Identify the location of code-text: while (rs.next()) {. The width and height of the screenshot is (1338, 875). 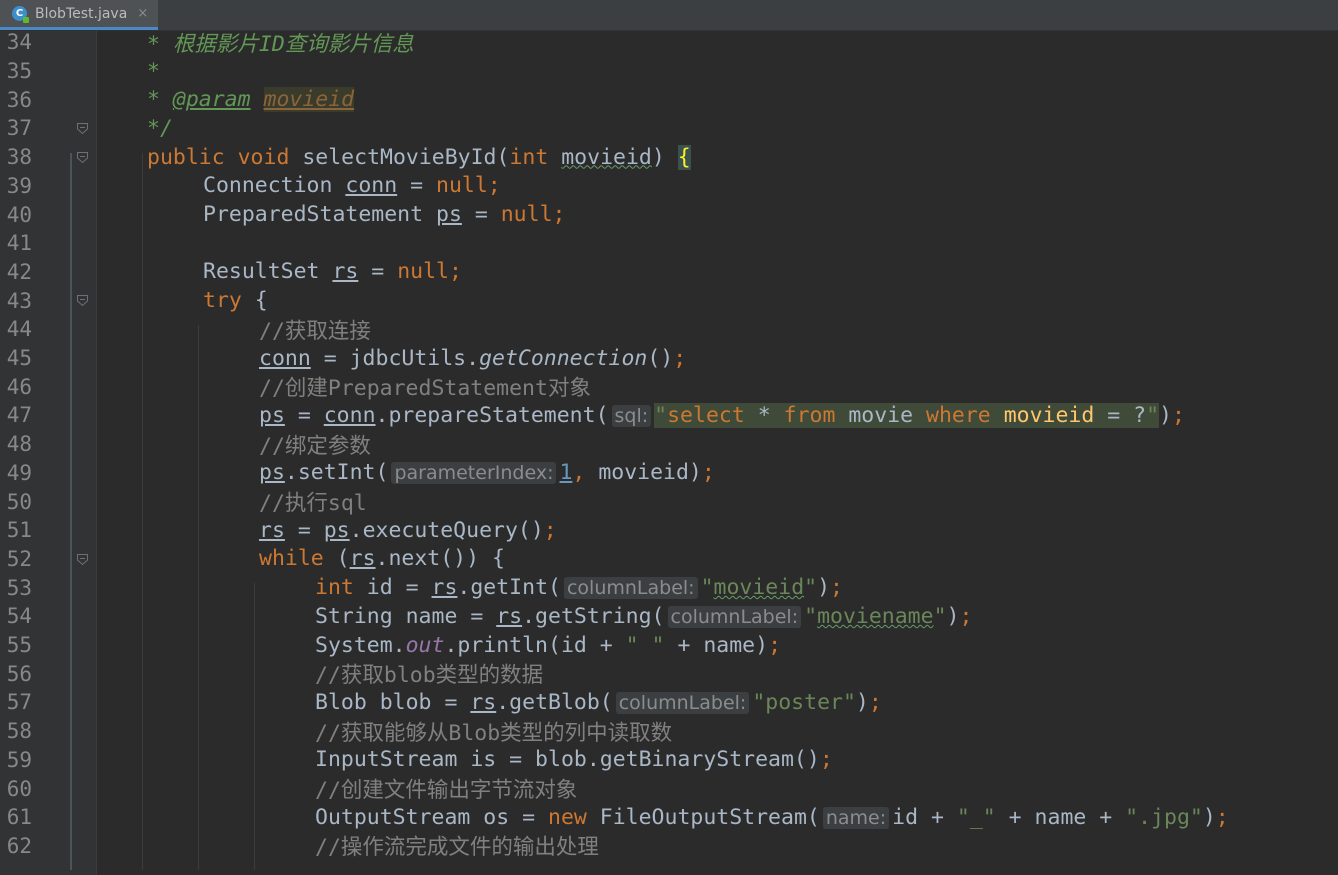
(382, 558).